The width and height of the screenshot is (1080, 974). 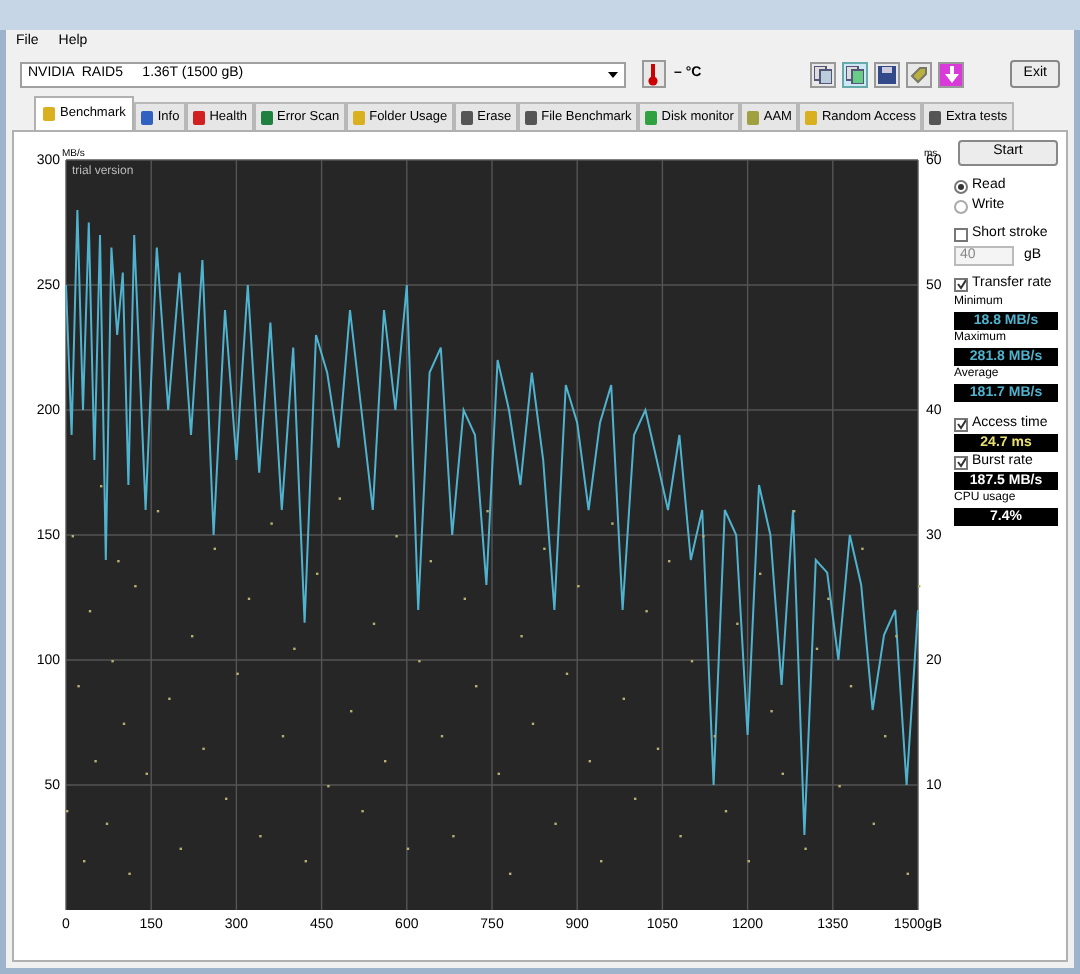 I want to click on tag-icon, so click(x=919, y=74).